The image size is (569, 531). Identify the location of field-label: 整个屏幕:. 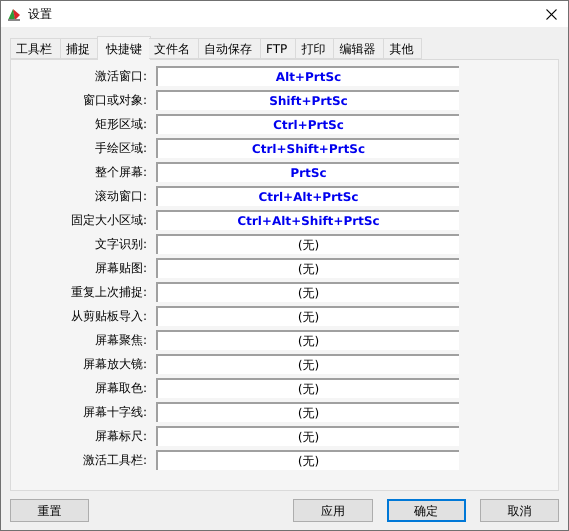
(120, 172).